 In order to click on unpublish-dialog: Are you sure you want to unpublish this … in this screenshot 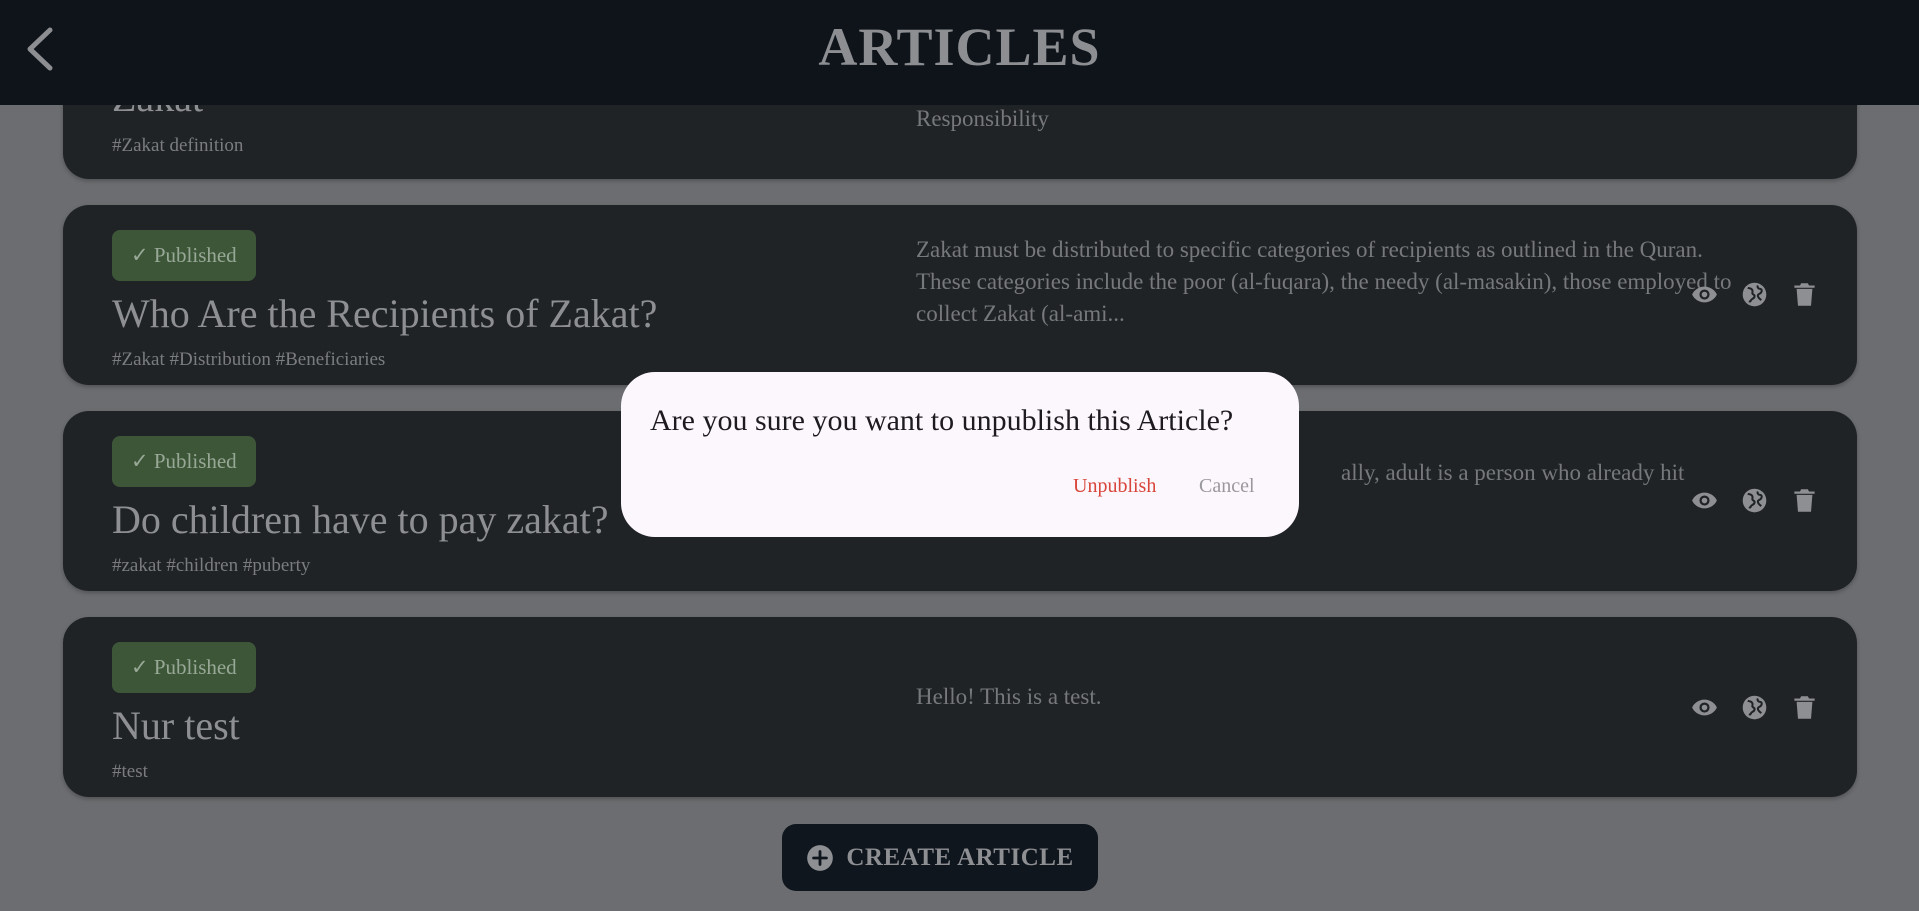, I will do `click(960, 454)`.